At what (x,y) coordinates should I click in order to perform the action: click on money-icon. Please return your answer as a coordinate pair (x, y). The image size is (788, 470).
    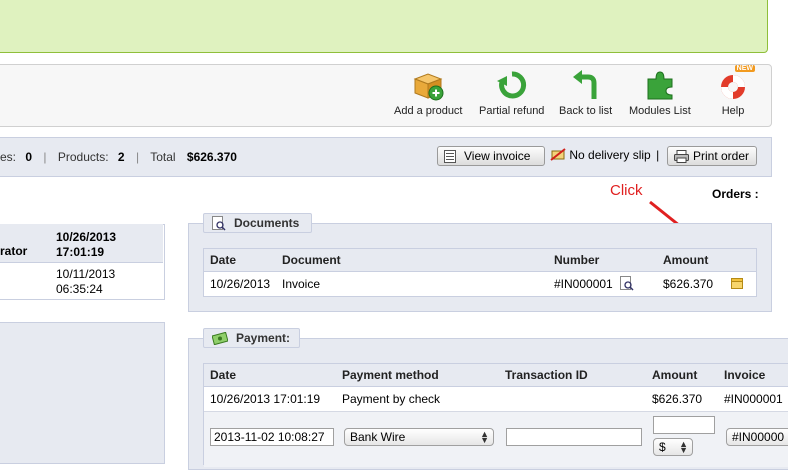
    Looking at the image, I should click on (220, 338).